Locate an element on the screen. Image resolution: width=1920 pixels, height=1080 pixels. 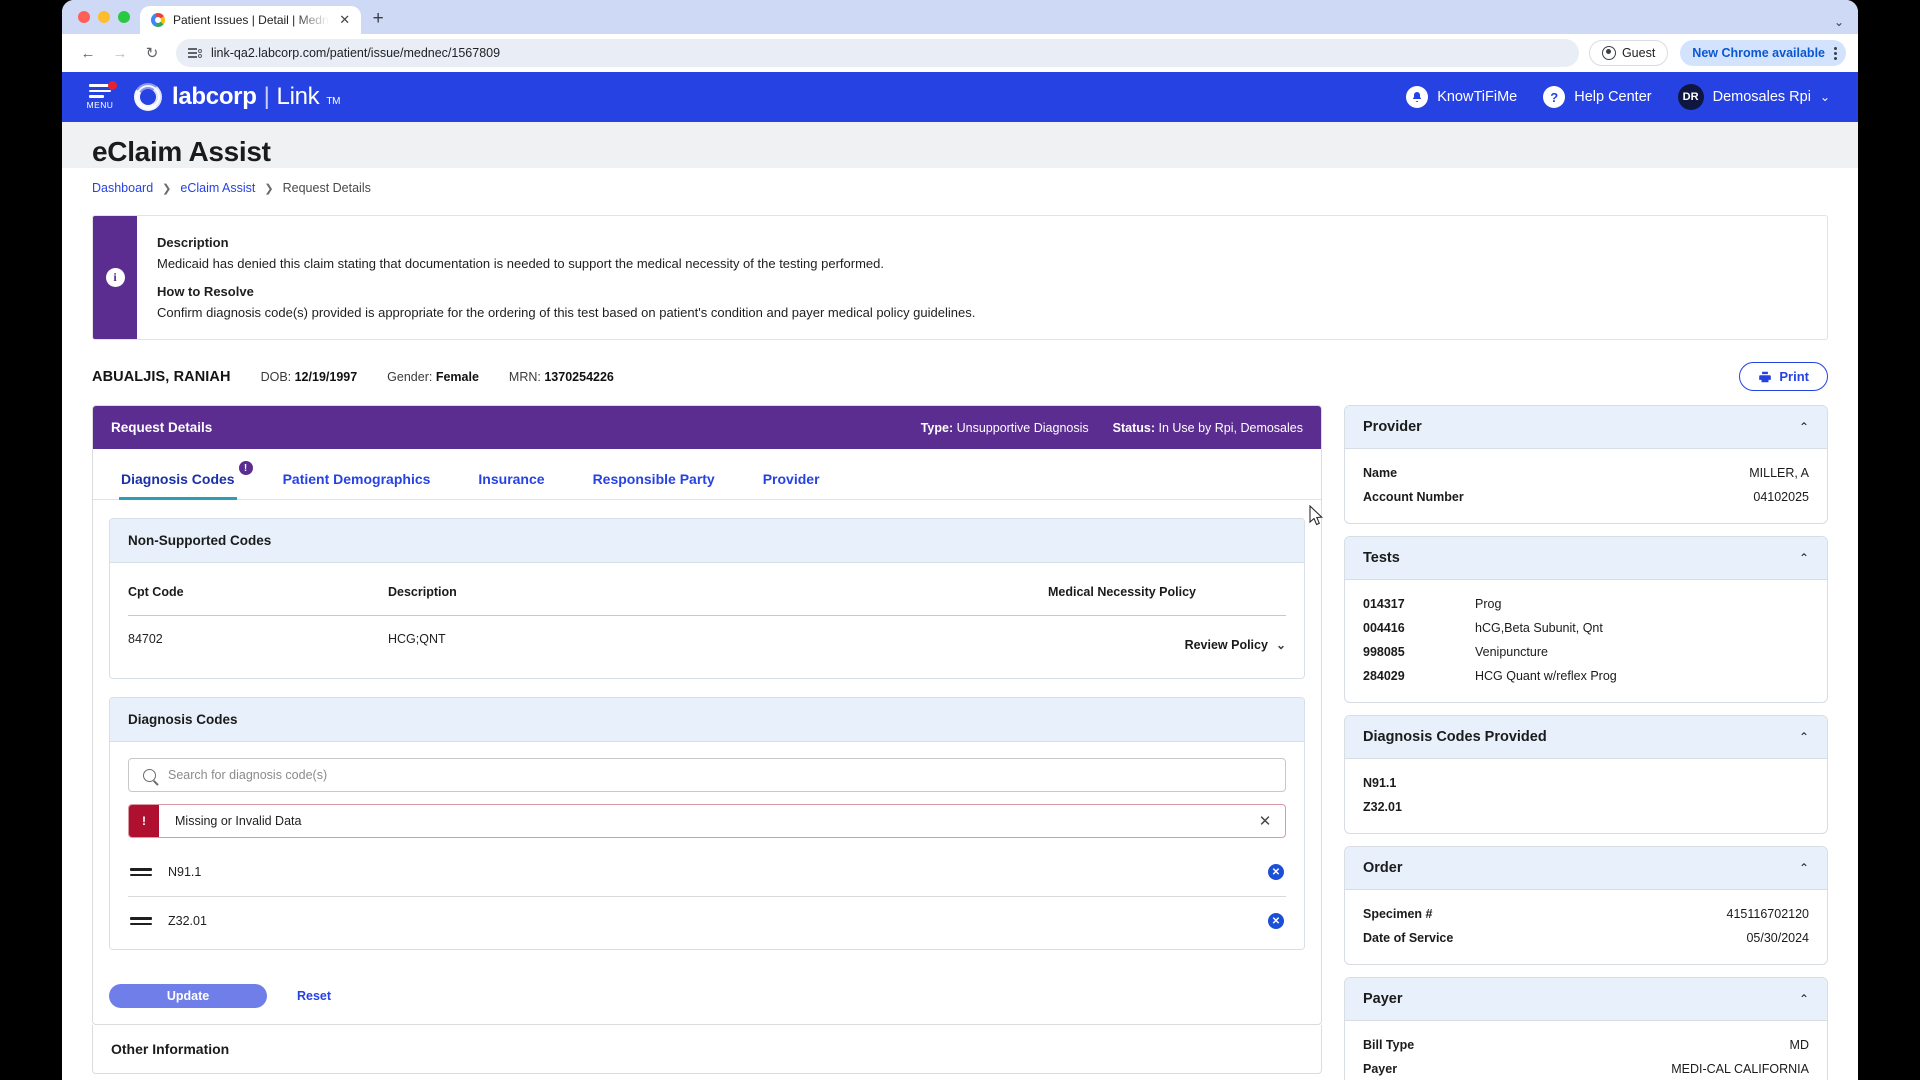
minimize-window-button is located at coordinates (104, 17).